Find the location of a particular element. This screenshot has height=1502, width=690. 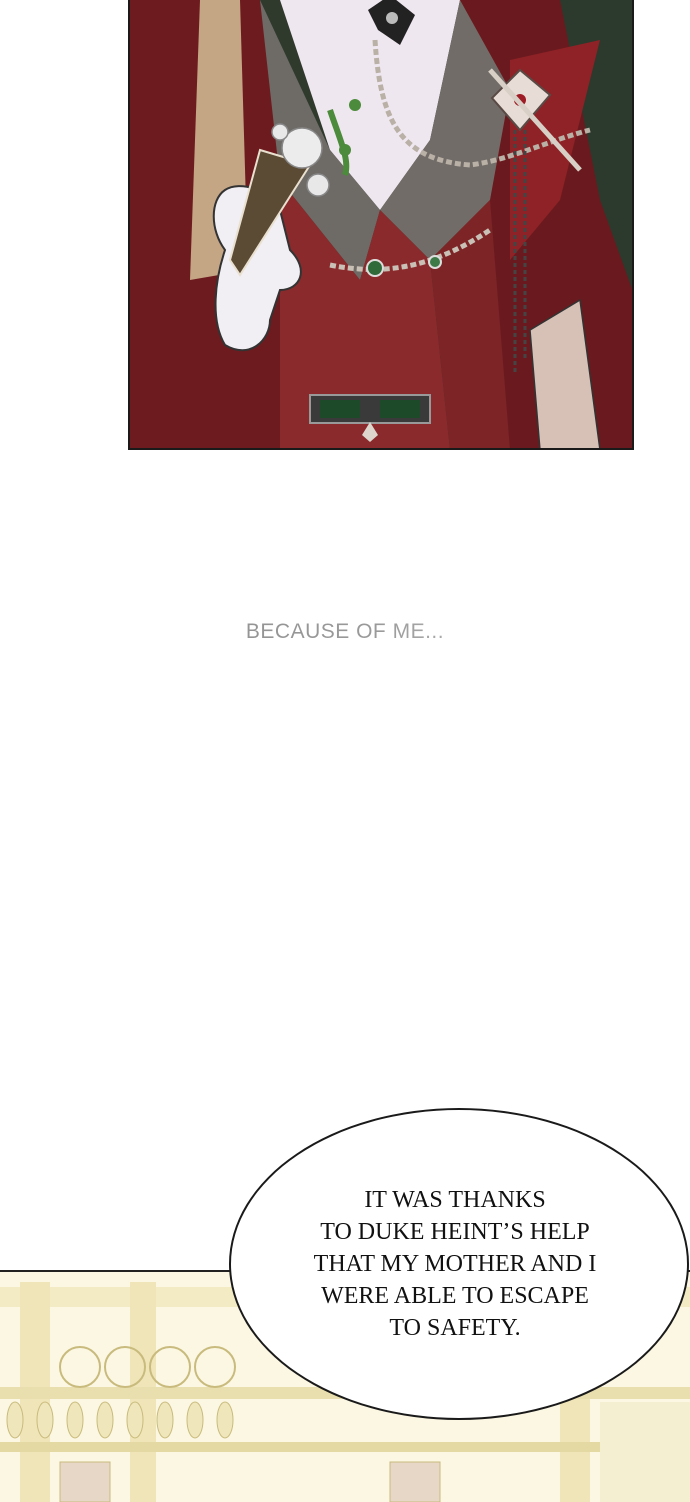

speech-line-1: IT WAS THANKS is located at coordinates (455, 1200).